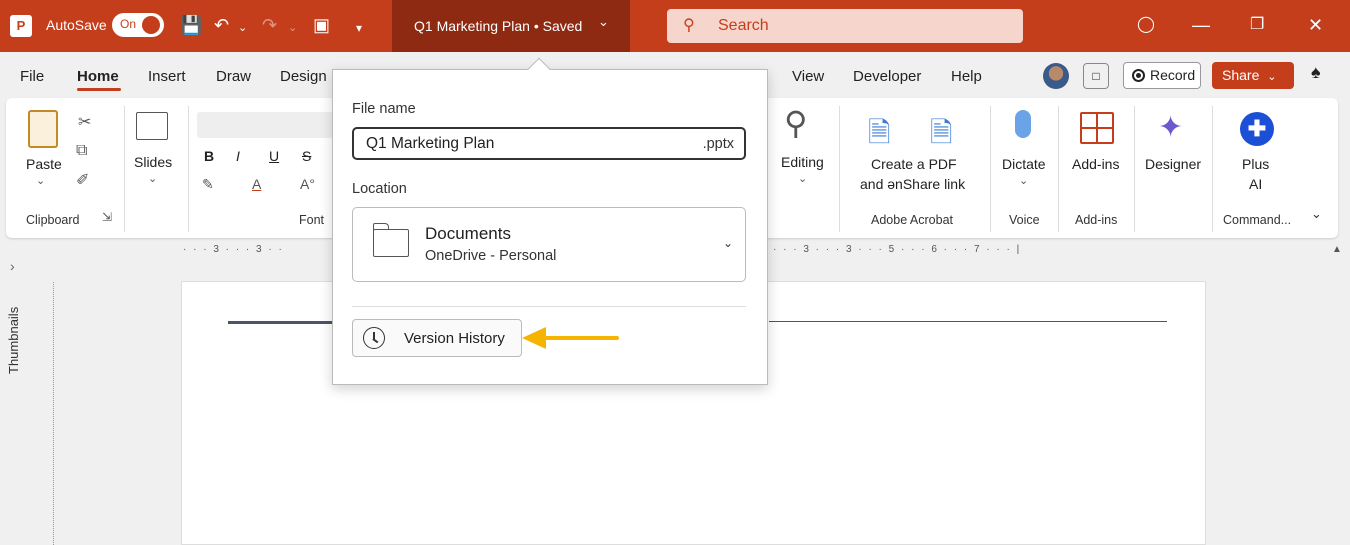 Image resolution: width=1350 pixels, height=545 pixels. Describe the element at coordinates (1316, 214) in the screenshot. I see `ribbon-collapse-icon: ⌄` at that location.